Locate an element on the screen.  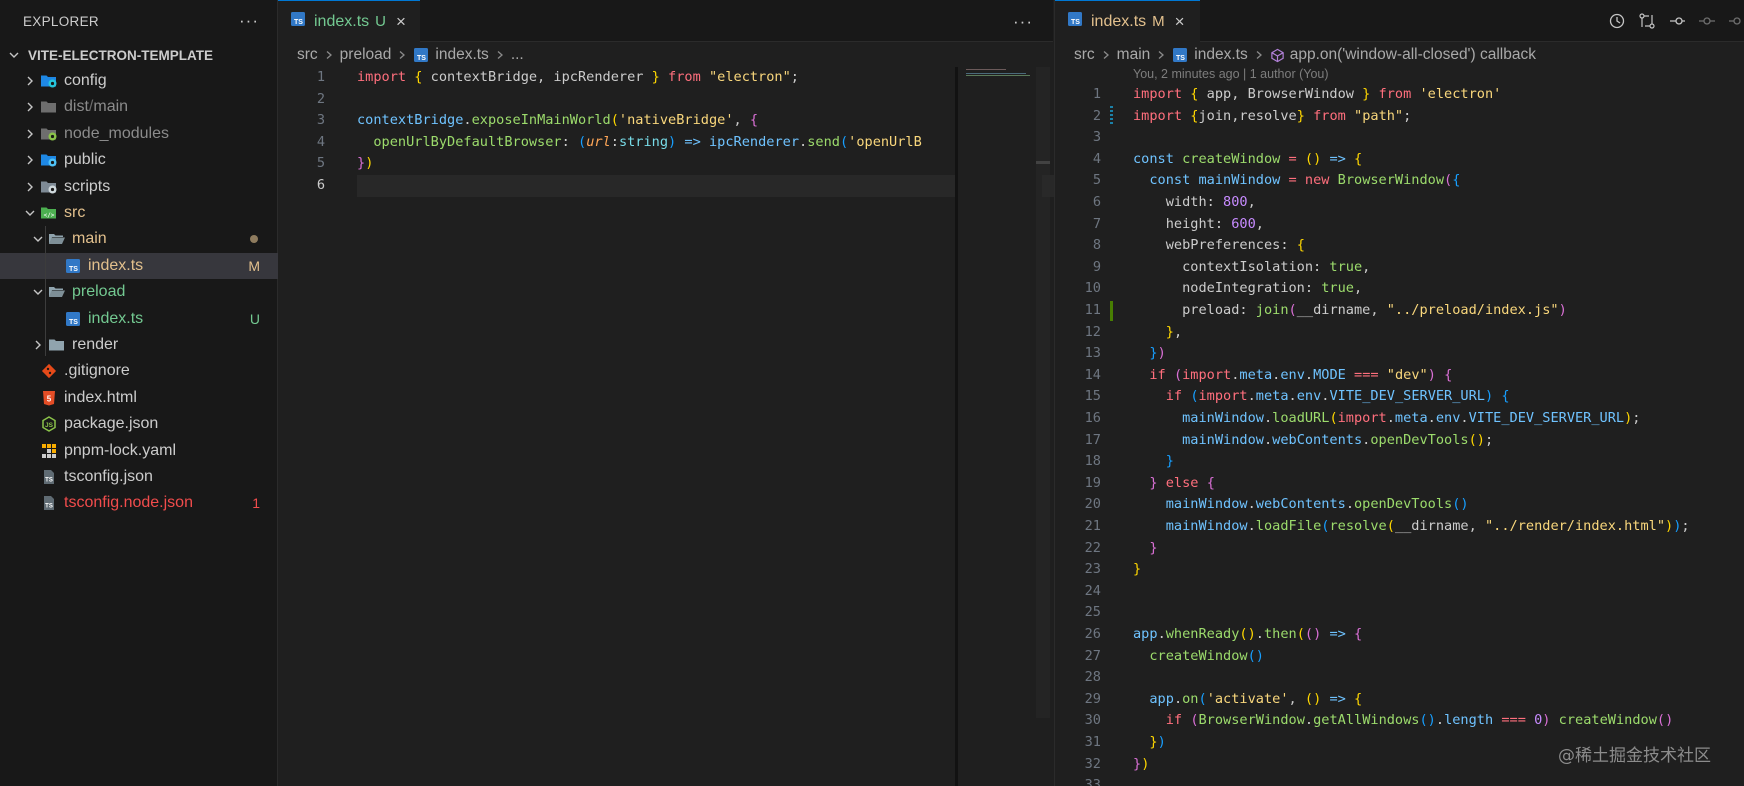
code-token: url is located at coordinates (598, 141).